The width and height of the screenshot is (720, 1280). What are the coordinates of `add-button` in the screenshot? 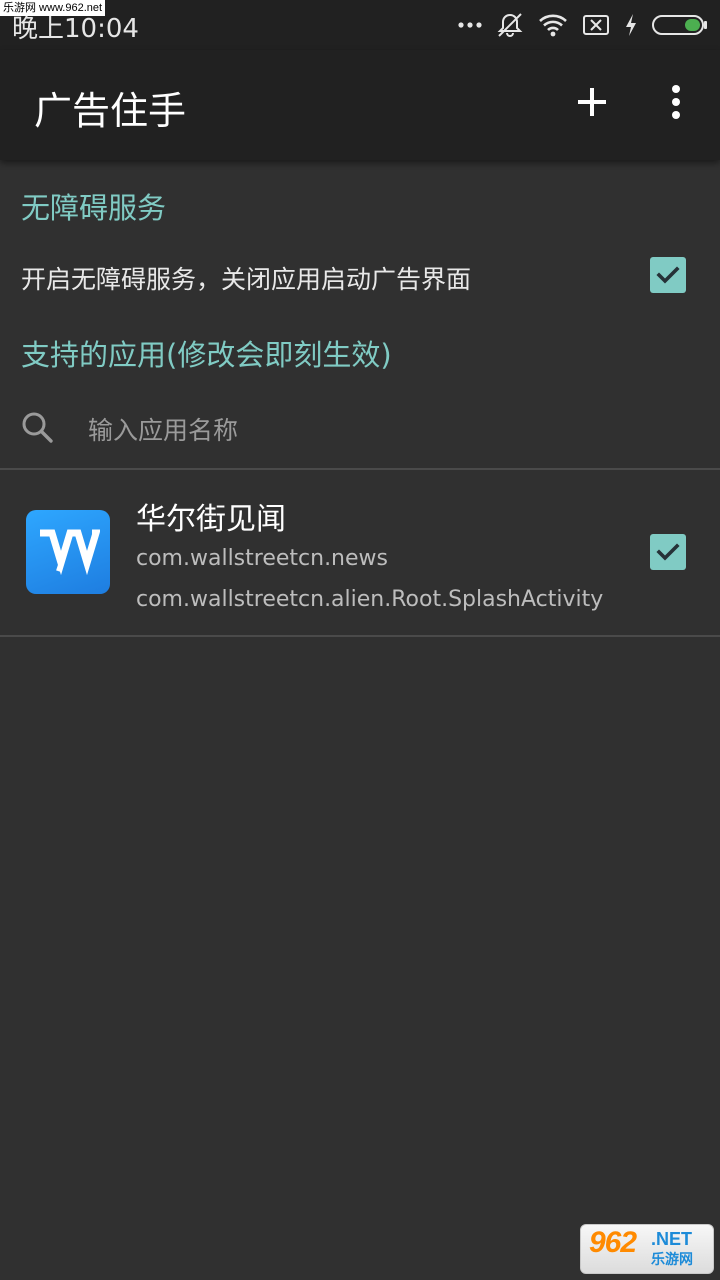 It's located at (592, 102).